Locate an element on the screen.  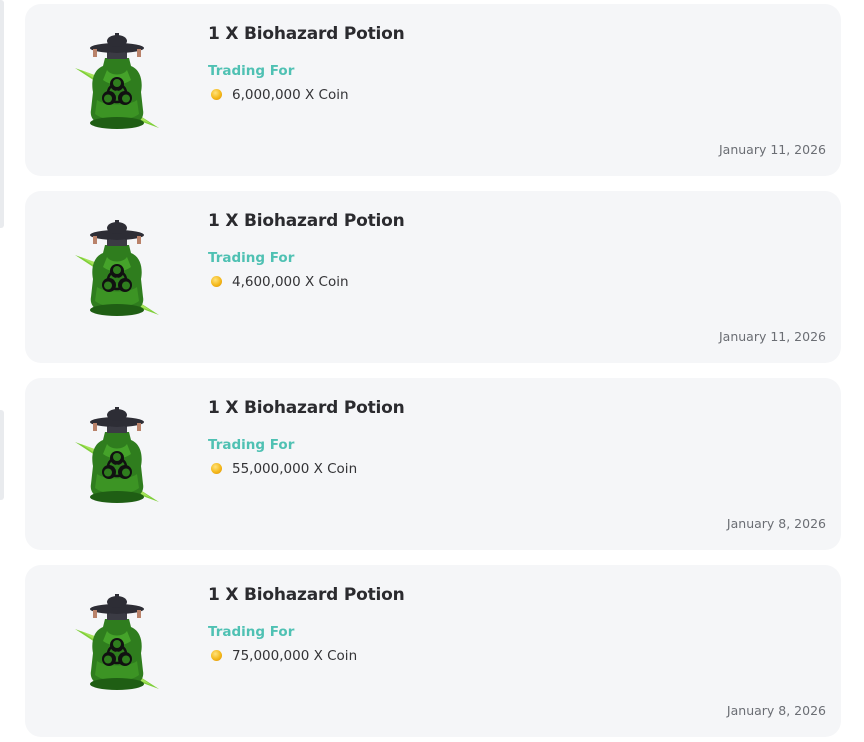
price-value: 55,000,000 X Coin is located at coordinates (295, 469).